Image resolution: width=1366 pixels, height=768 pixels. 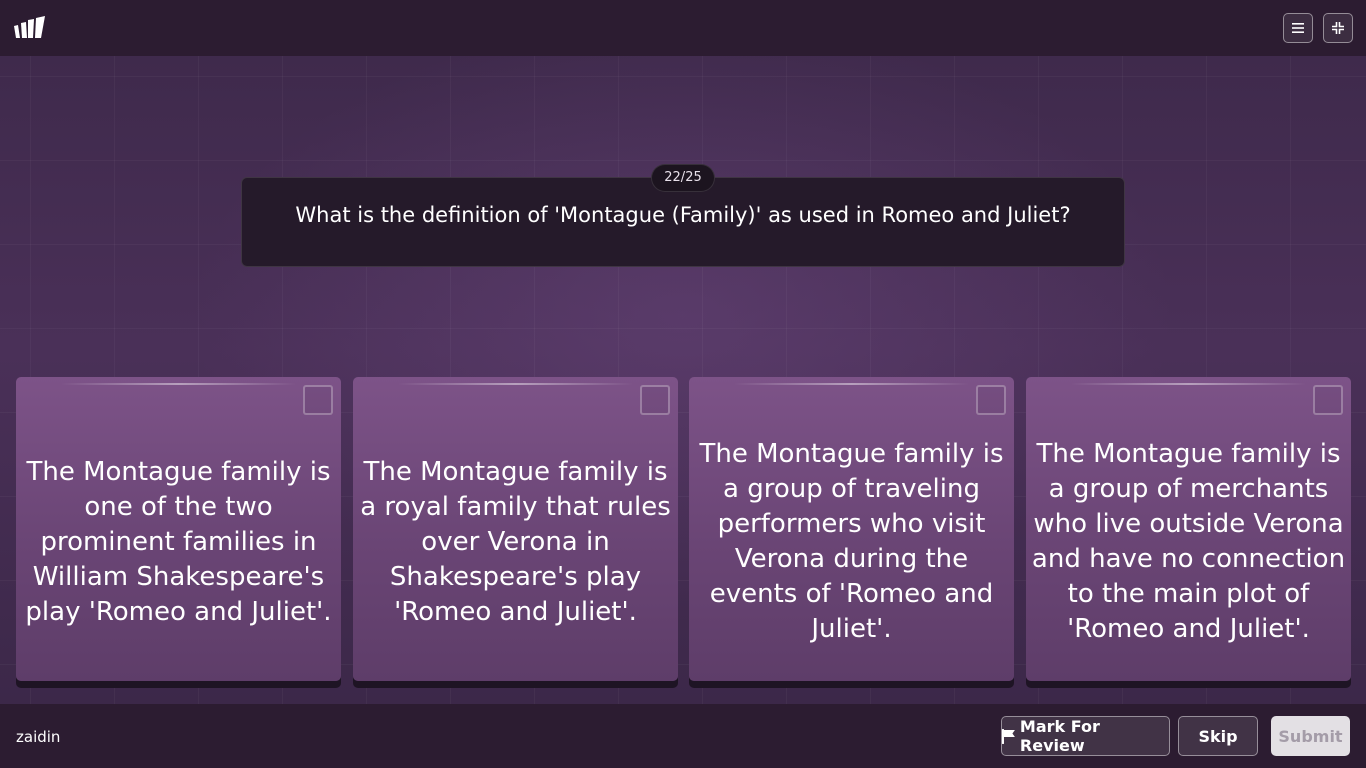 I want to click on menu-button, so click(x=1298, y=28).